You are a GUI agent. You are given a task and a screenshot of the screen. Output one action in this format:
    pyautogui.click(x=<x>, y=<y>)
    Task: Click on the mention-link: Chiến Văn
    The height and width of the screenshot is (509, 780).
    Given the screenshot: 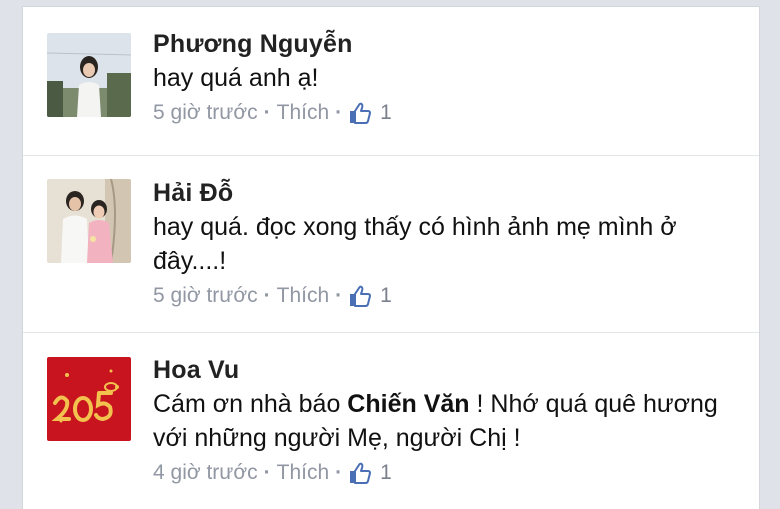 What is the action you would take?
    pyautogui.click(x=408, y=404)
    